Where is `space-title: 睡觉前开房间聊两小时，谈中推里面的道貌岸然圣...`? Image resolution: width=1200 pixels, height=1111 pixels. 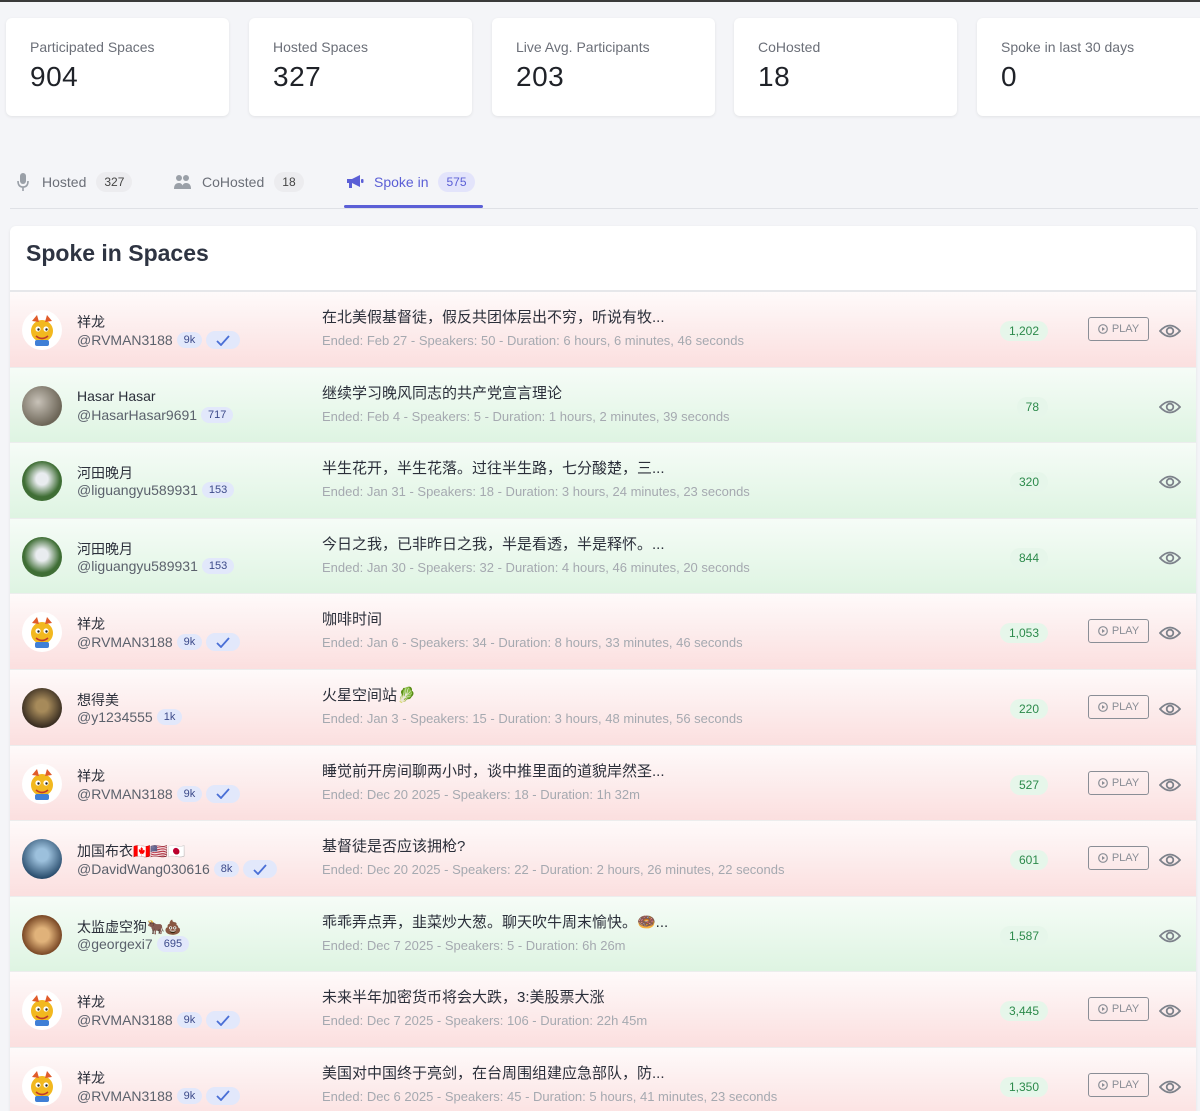
space-title: 睡觉前开房间聊两小时，谈中推里面的道貌岸然圣... is located at coordinates (493, 770).